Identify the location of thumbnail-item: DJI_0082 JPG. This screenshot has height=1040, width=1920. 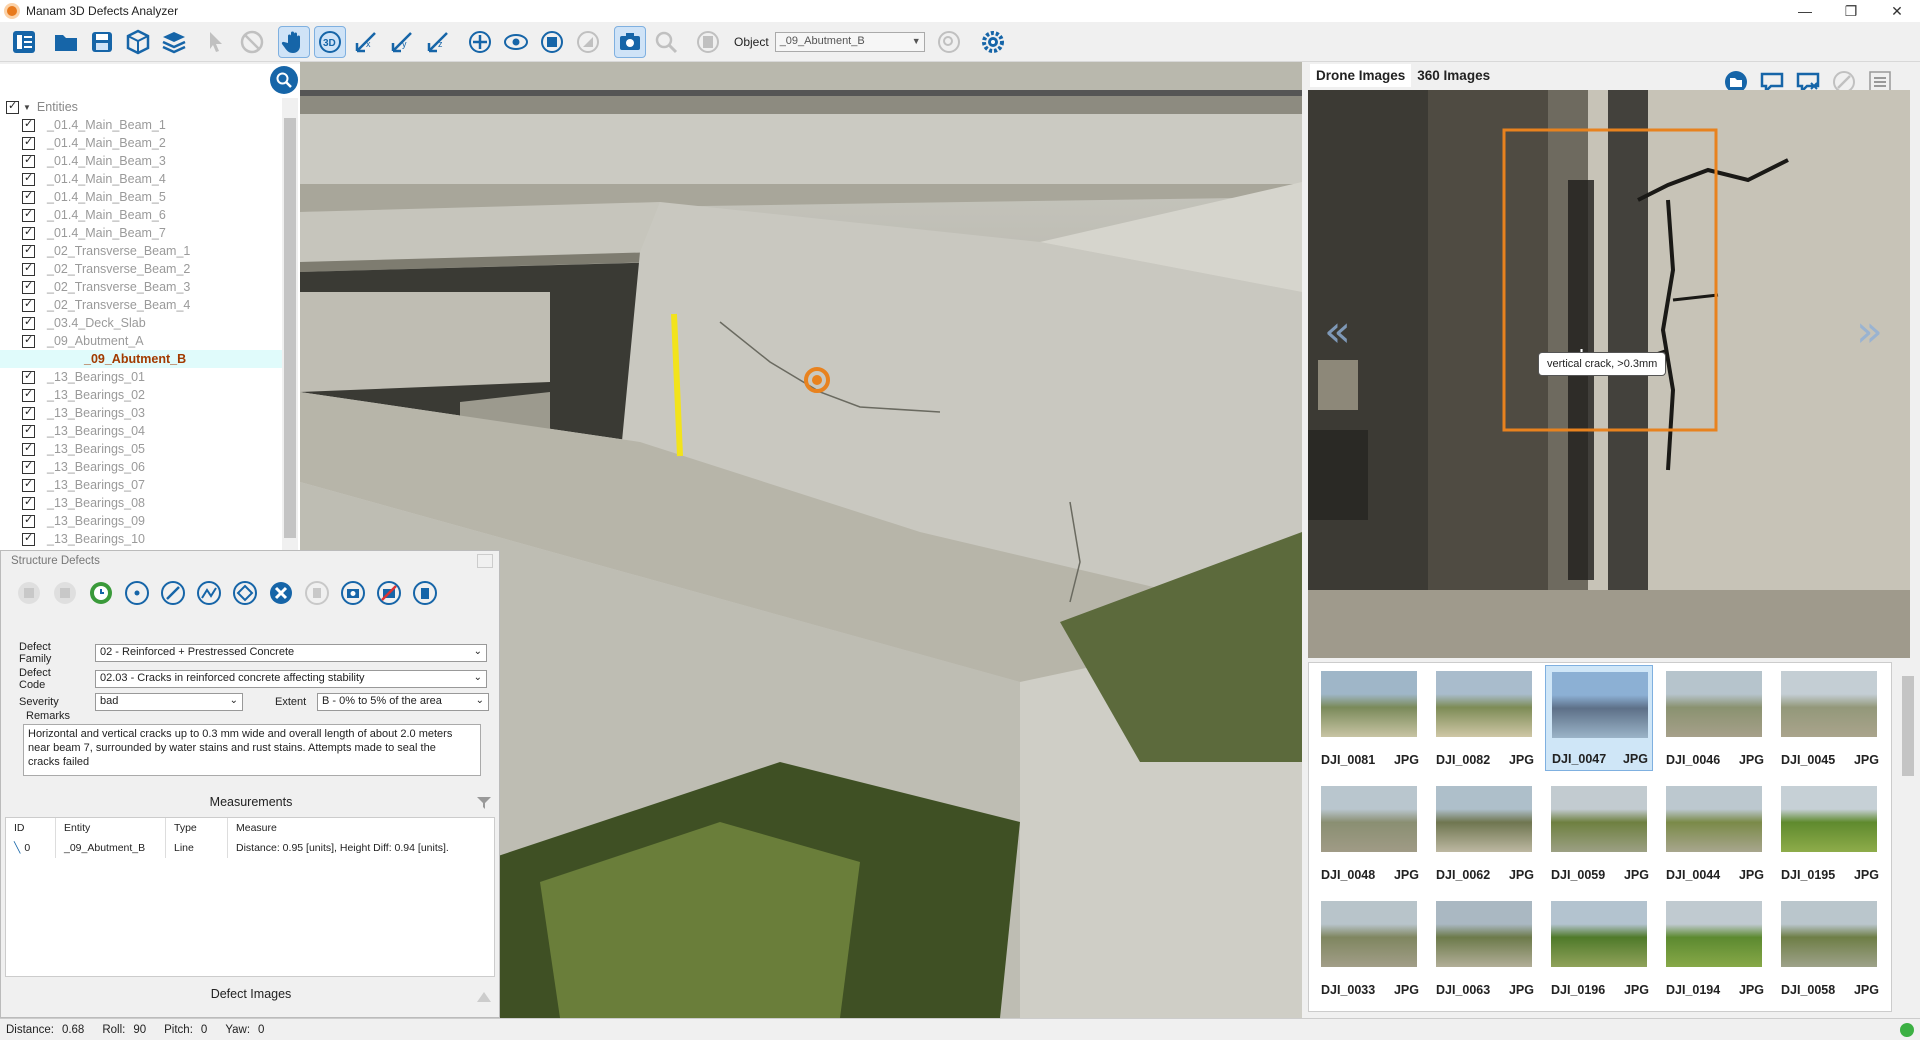
(1484, 718).